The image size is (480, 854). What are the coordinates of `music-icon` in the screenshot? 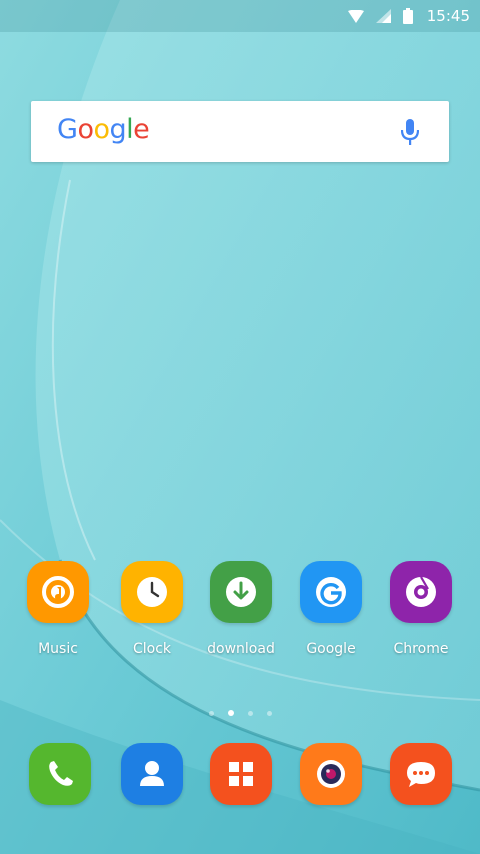 It's located at (58, 592).